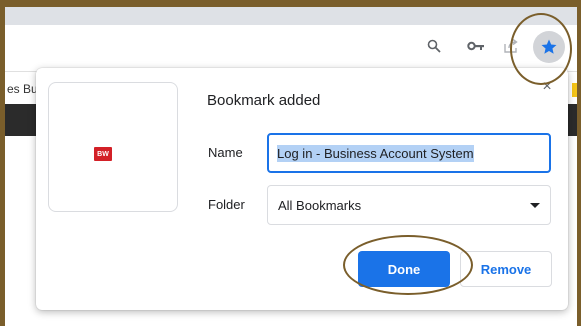 This screenshot has width=581, height=326. I want to click on remove-button: Remove, so click(506, 269).